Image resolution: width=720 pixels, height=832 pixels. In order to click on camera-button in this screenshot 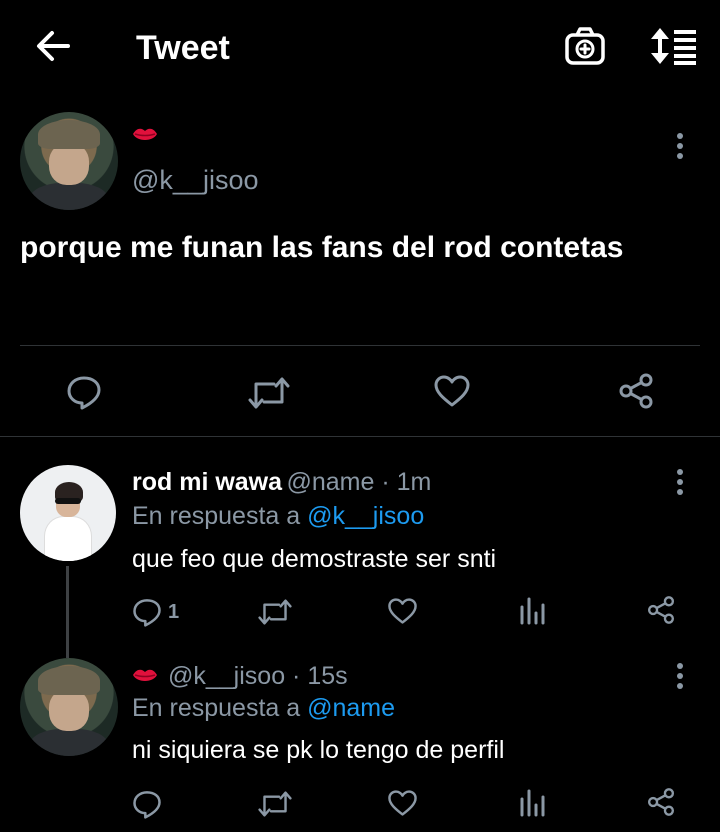, I will do `click(585, 46)`.